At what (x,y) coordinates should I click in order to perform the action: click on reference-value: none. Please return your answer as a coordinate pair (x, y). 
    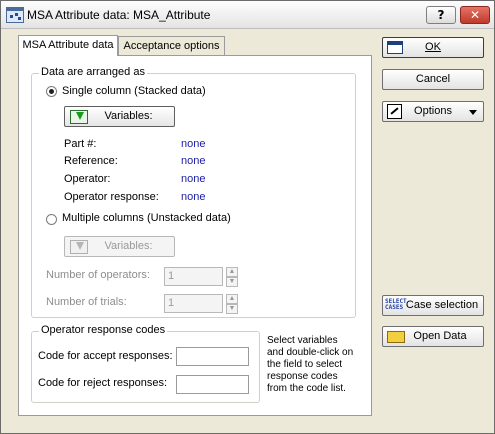
    Looking at the image, I should click on (193, 161).